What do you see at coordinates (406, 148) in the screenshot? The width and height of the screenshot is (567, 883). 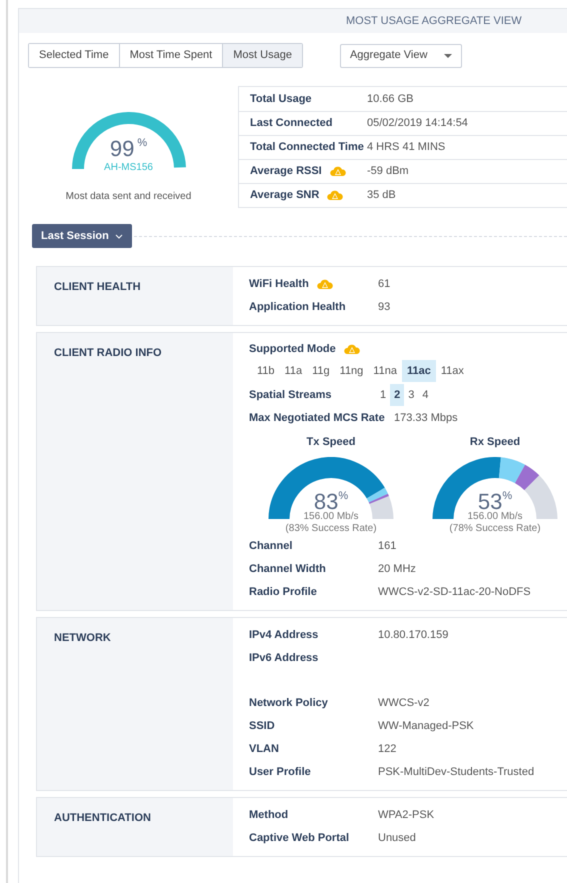 I see `summary-value: 4 HRS 41 MINS` at bounding box center [406, 148].